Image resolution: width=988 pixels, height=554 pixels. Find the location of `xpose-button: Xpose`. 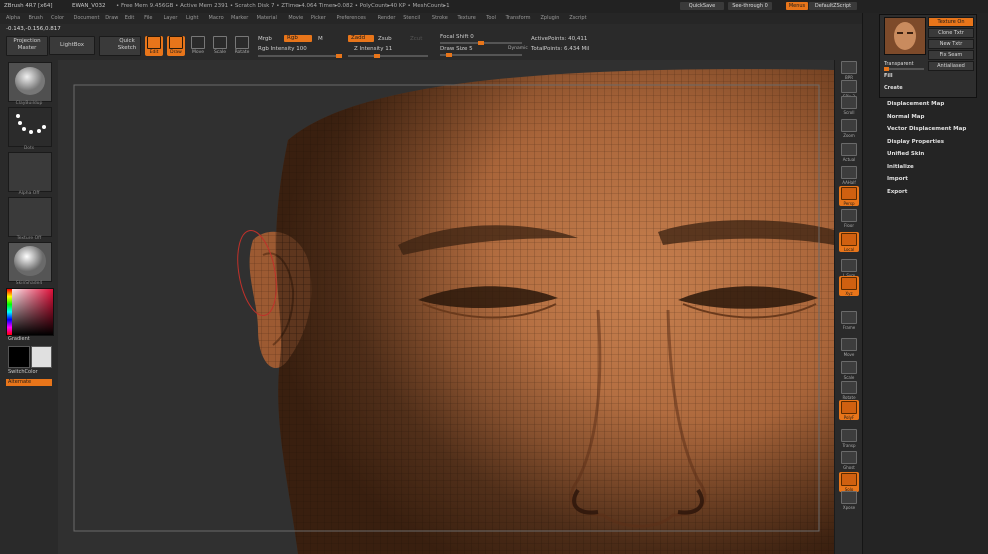

xpose-button: Xpose is located at coordinates (849, 500).